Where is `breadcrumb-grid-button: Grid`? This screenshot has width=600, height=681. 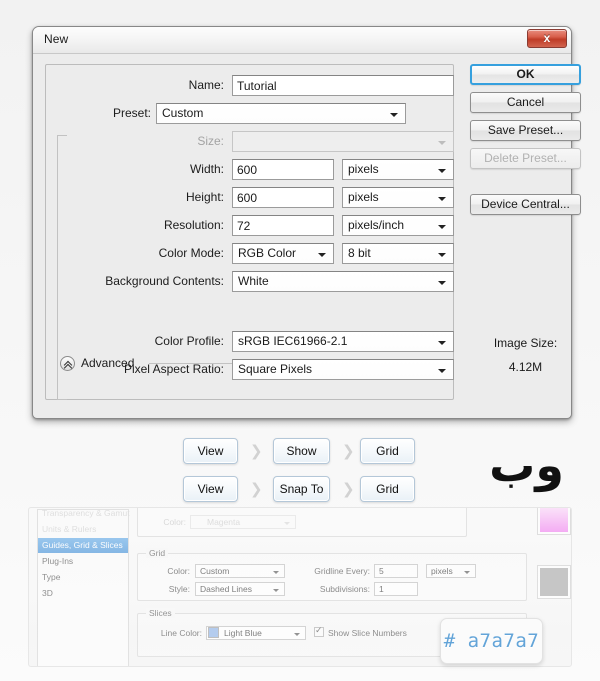
breadcrumb-grid-button: Grid is located at coordinates (387, 451).